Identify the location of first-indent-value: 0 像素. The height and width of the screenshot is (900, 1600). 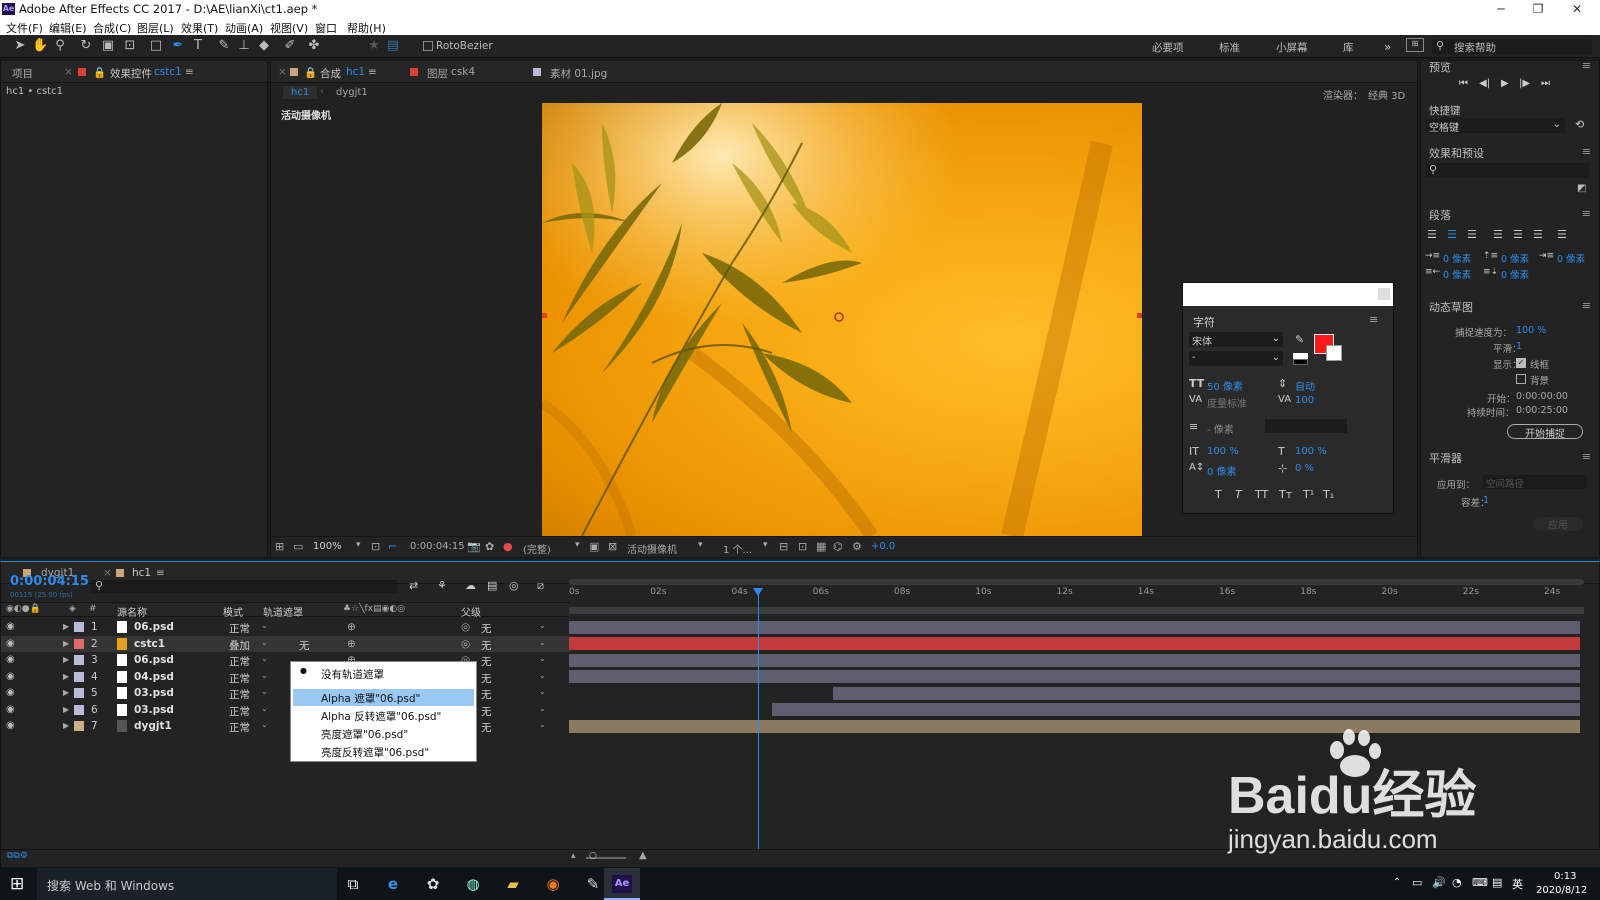
(1571, 258).